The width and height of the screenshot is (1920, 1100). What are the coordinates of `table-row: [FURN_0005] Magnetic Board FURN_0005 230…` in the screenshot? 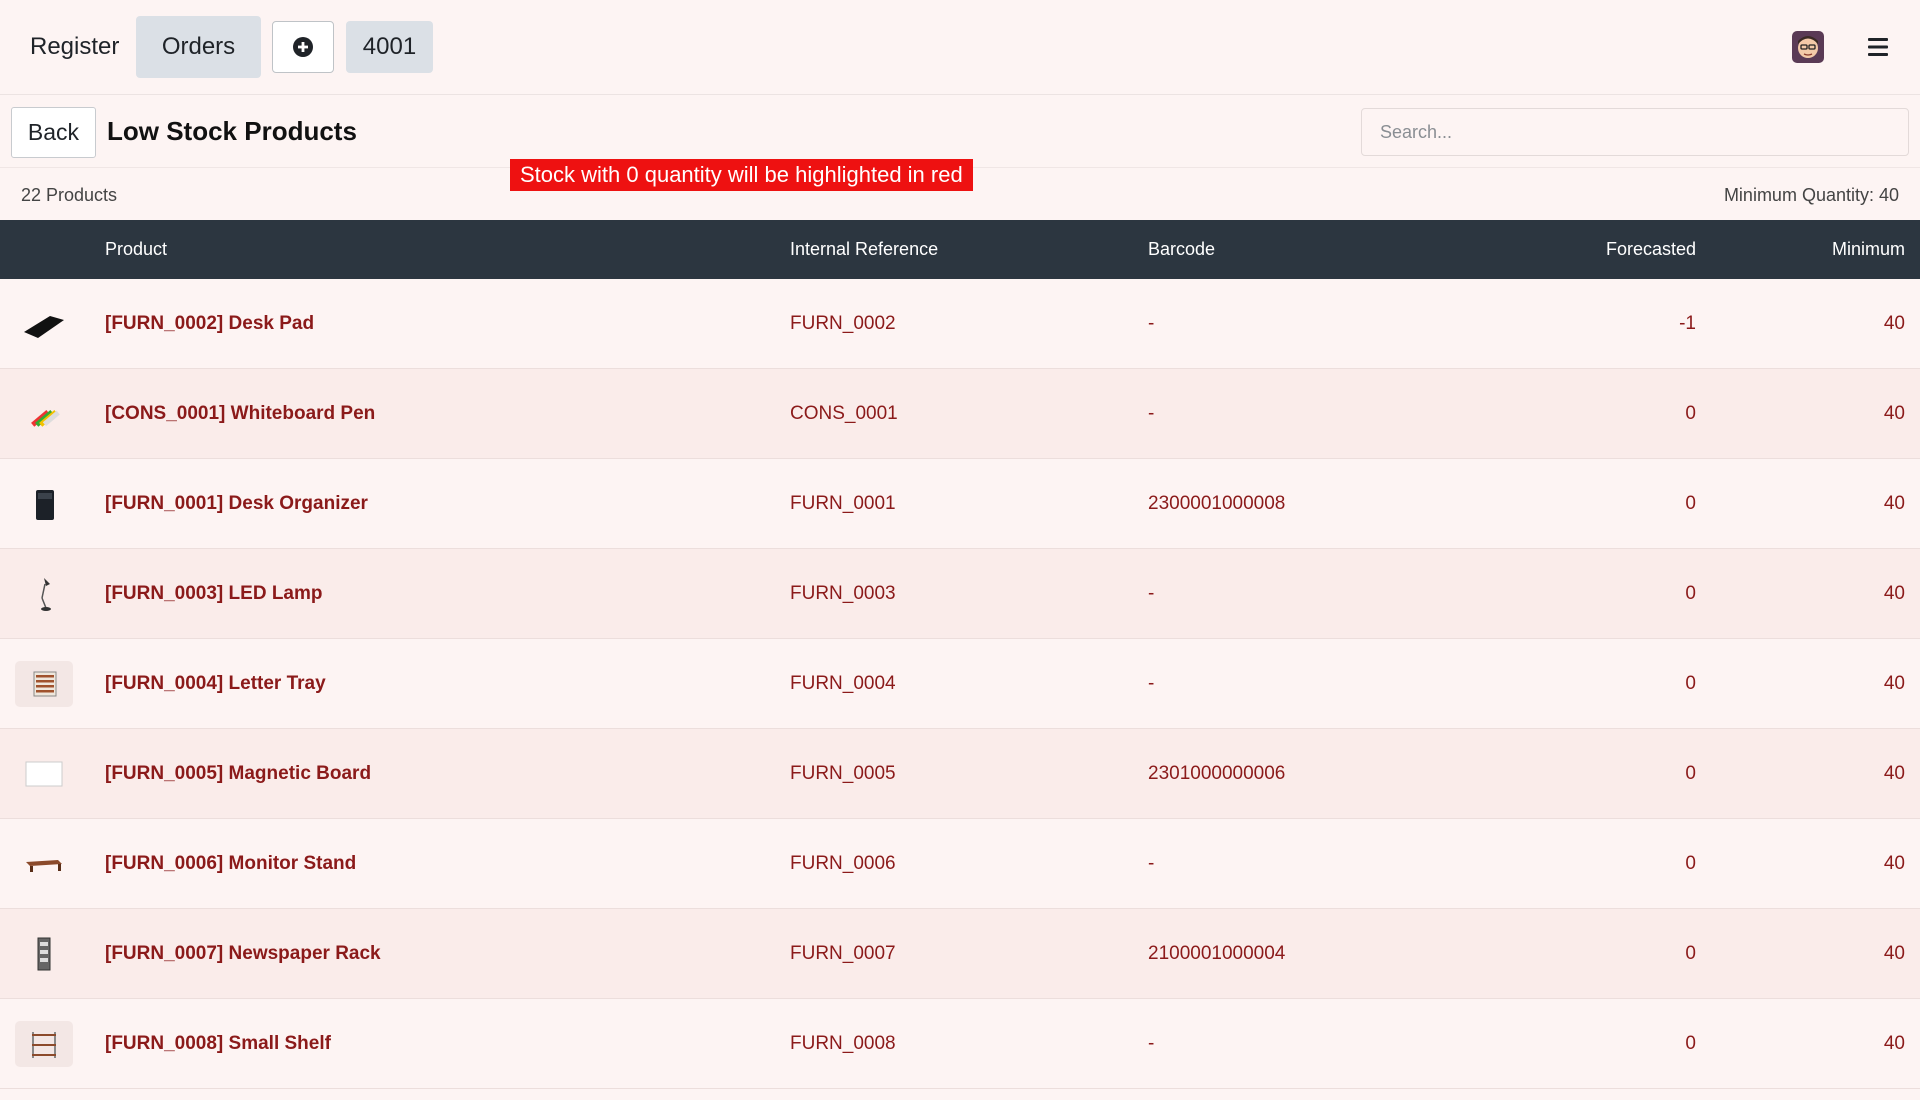 It's located at (960, 774).